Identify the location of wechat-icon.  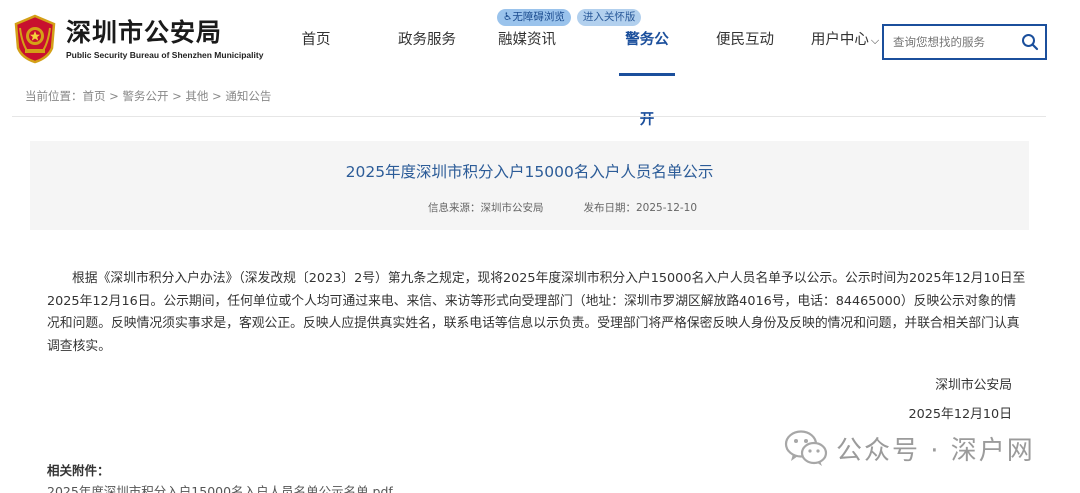
(806, 448).